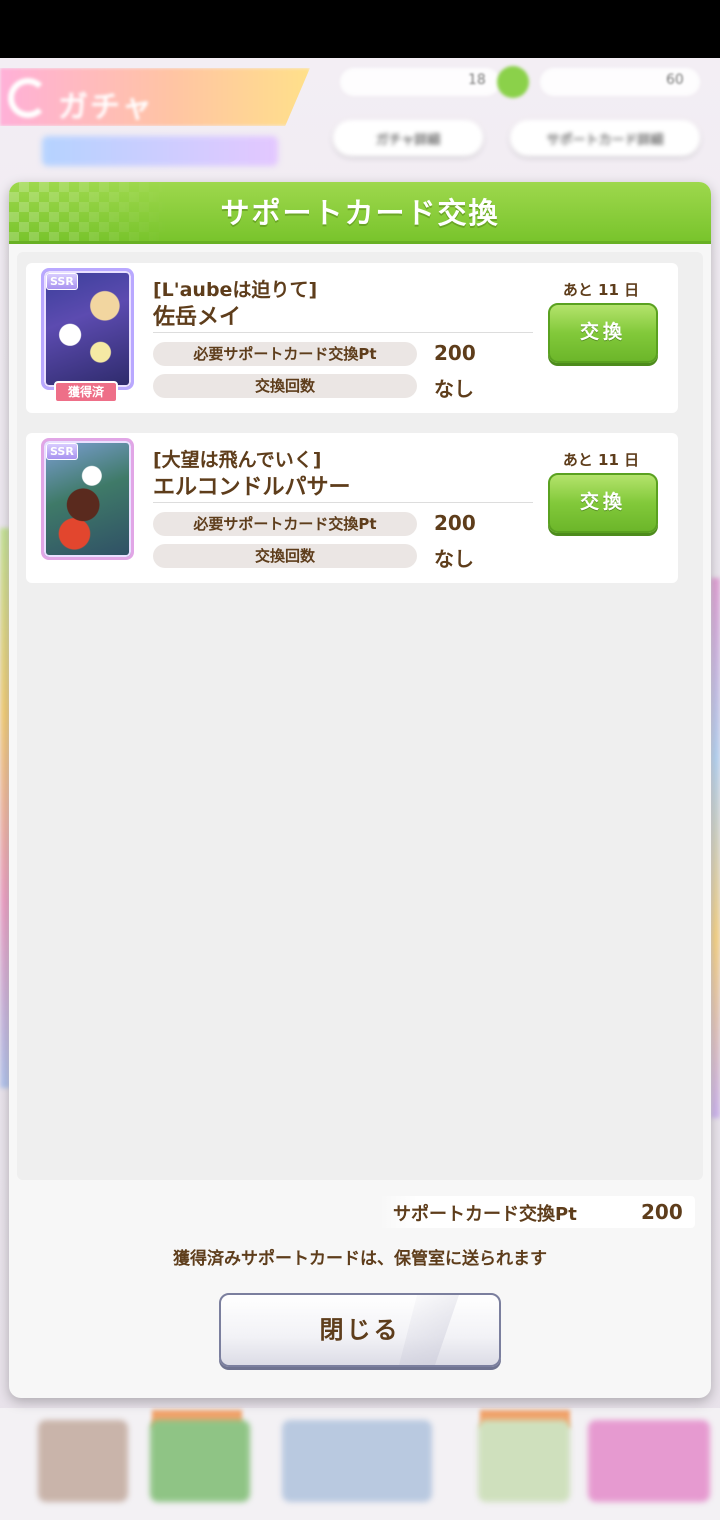 The width and height of the screenshot is (720, 1520). I want to click on resource-value-1: 18, so click(477, 80).